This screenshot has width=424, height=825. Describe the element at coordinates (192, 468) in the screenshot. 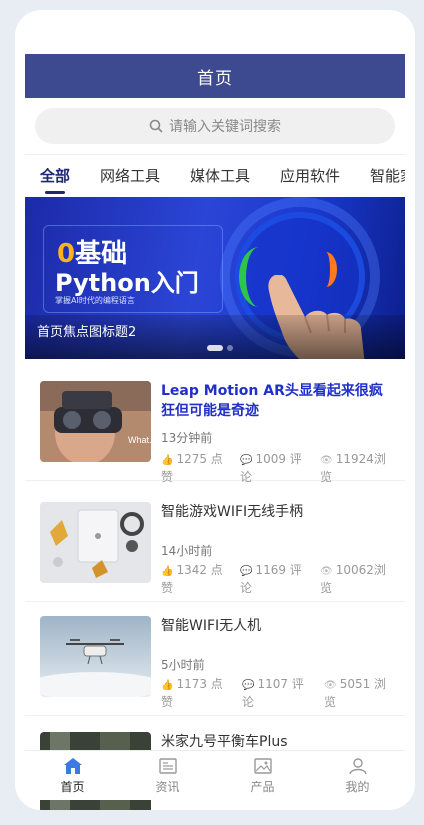

I see `likes-count: 👍 1275 点赞` at that location.